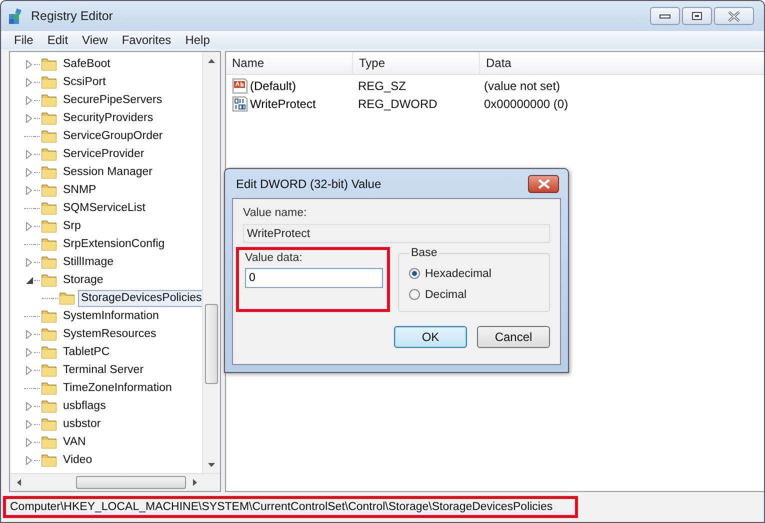 The height and width of the screenshot is (523, 765). What do you see at coordinates (275, 213) in the screenshot?
I see `field-label: Value name:` at bounding box center [275, 213].